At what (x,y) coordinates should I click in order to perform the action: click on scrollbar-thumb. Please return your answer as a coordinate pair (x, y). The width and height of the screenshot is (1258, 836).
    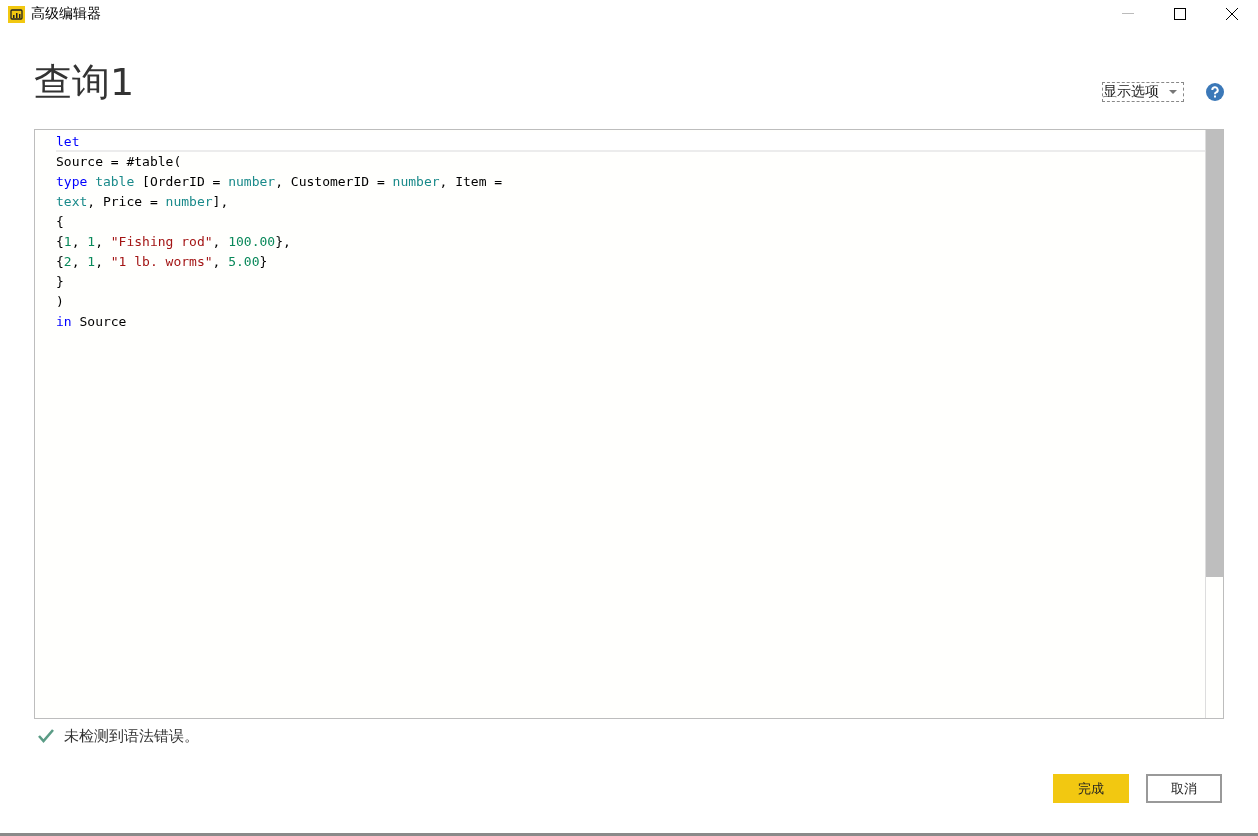
    Looking at the image, I should click on (1214, 353).